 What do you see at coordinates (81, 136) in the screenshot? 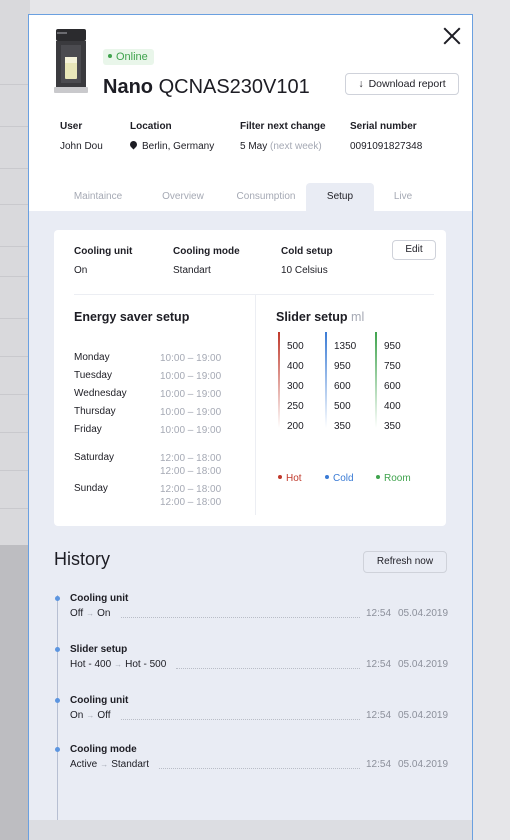
I see `user-info: User John Dou` at bounding box center [81, 136].